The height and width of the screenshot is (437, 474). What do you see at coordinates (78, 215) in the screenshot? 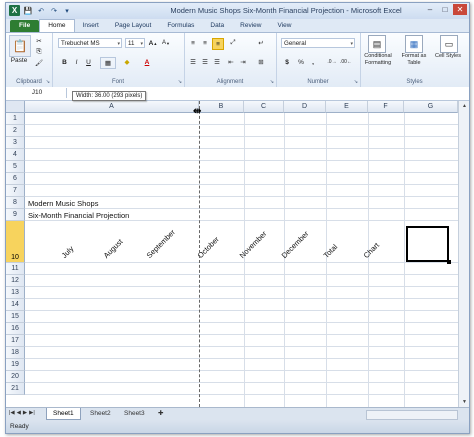
I see `cell-a9-subtitle: Six-Month Financial Projection` at bounding box center [78, 215].